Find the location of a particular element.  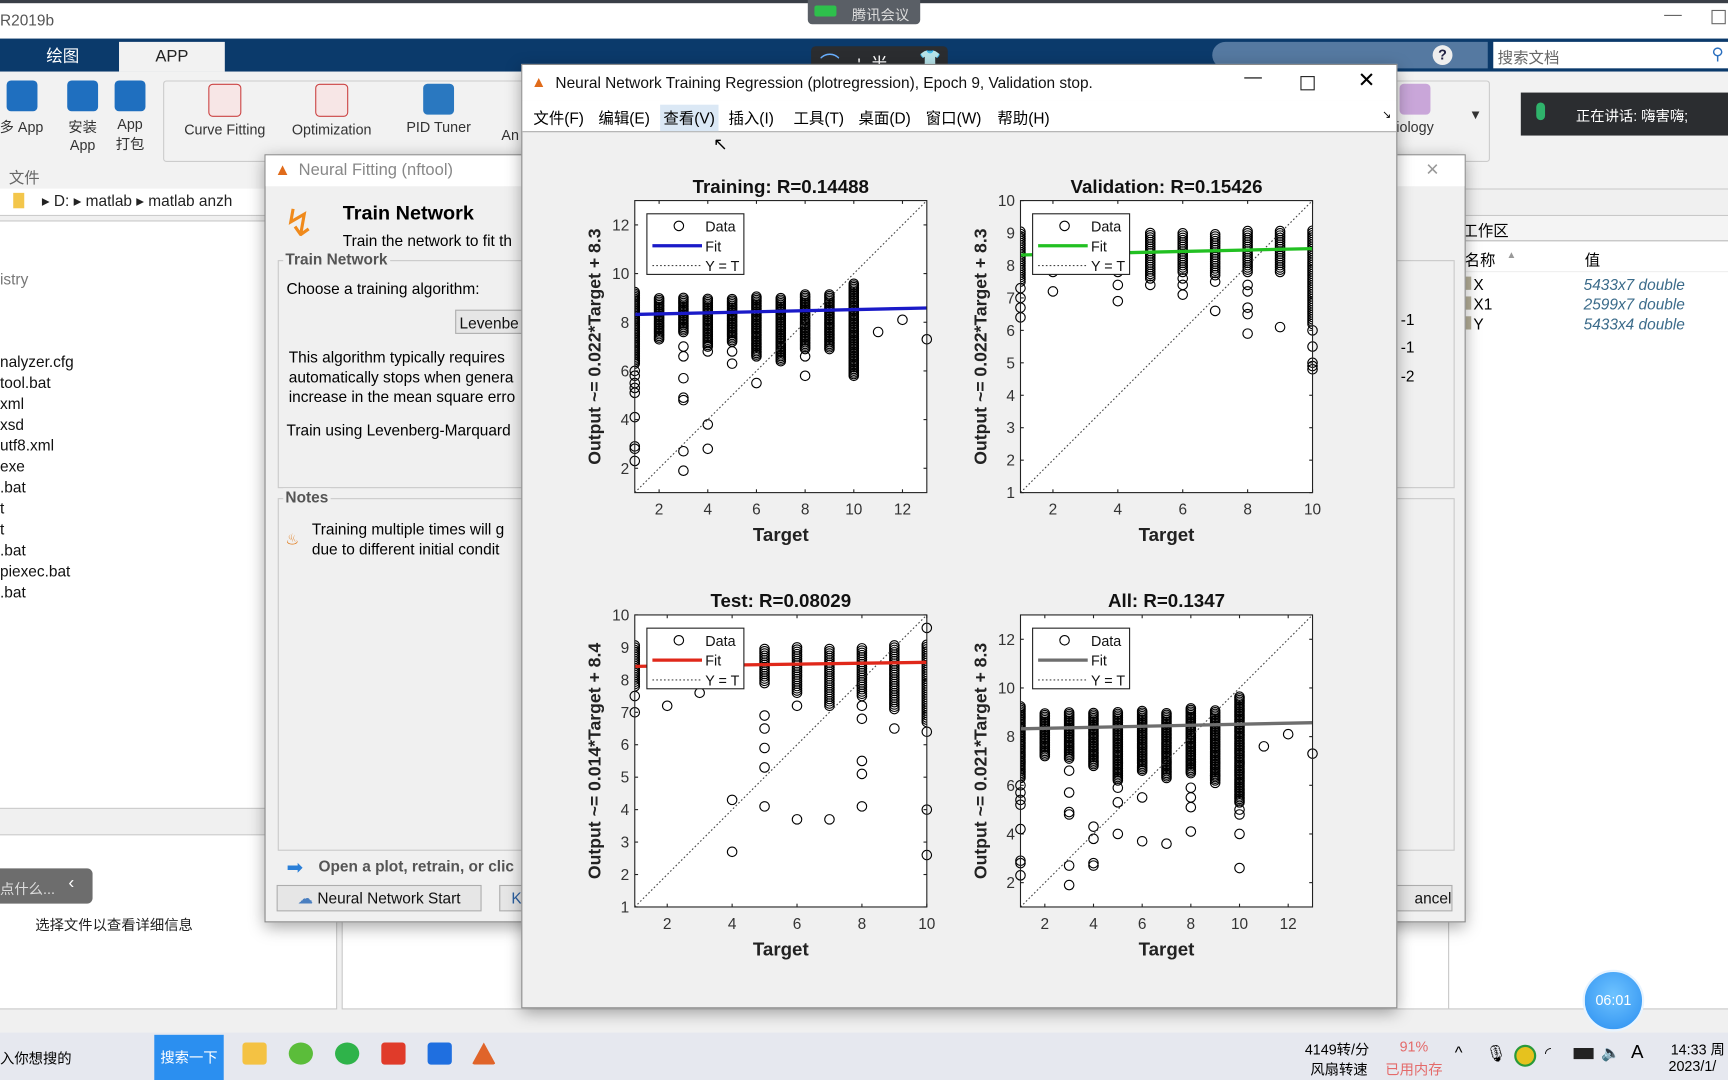

app-pid-tuner: PID Tuner is located at coordinates (438, 109).